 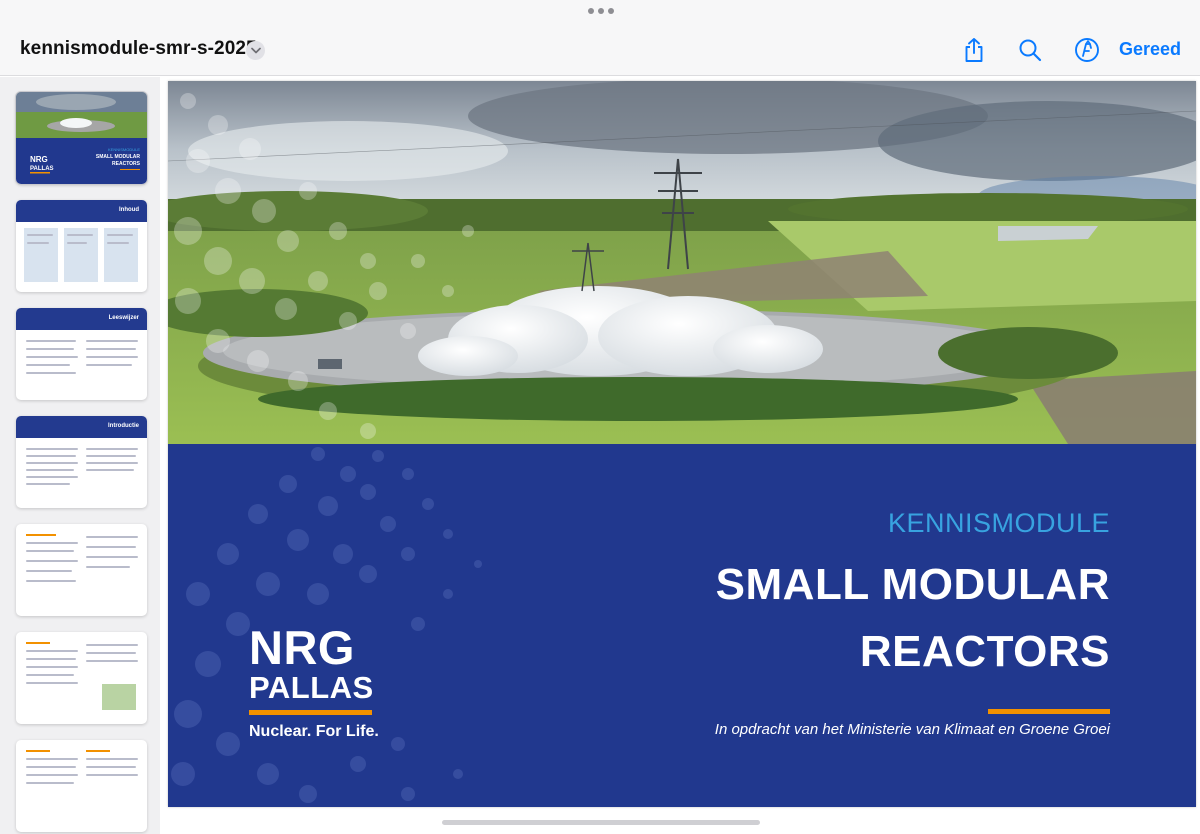 I want to click on logo-tagline: Nuclear. For Life., so click(x=314, y=731).